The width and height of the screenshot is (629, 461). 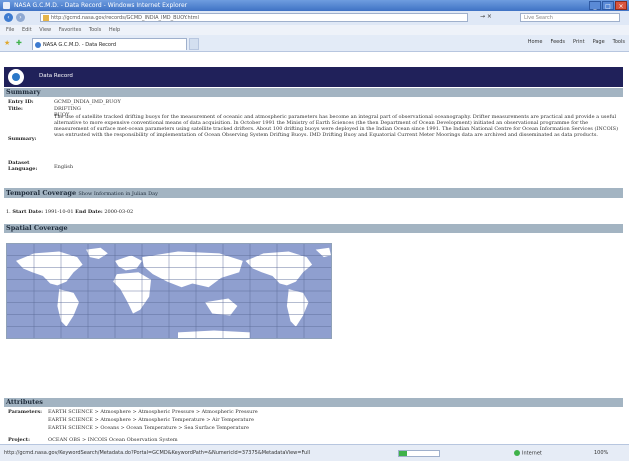 What do you see at coordinates (59, 212) in the screenshot?
I see `start-date-value: 1991-10-01` at bounding box center [59, 212].